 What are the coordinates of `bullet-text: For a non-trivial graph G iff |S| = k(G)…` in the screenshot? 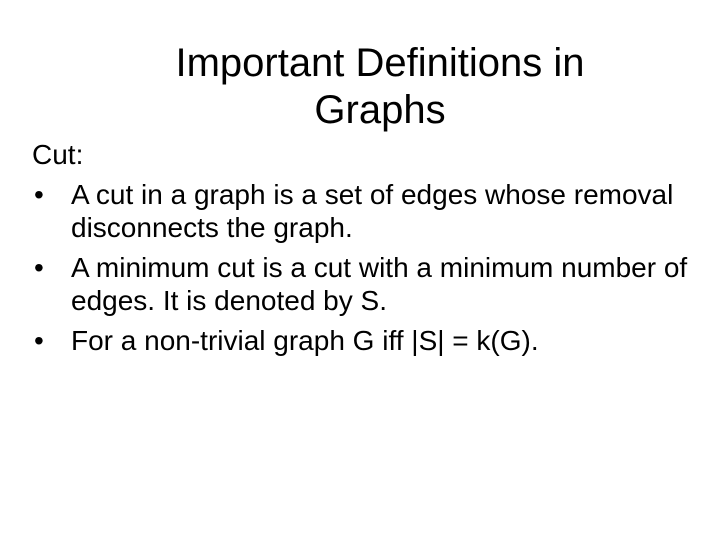 It's located at (305, 340).